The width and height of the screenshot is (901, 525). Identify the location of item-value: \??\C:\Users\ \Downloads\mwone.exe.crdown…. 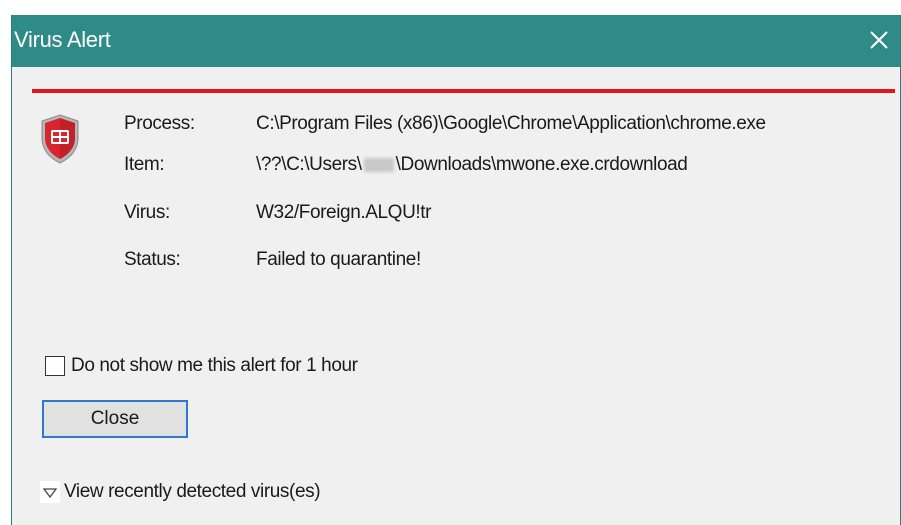
(472, 165).